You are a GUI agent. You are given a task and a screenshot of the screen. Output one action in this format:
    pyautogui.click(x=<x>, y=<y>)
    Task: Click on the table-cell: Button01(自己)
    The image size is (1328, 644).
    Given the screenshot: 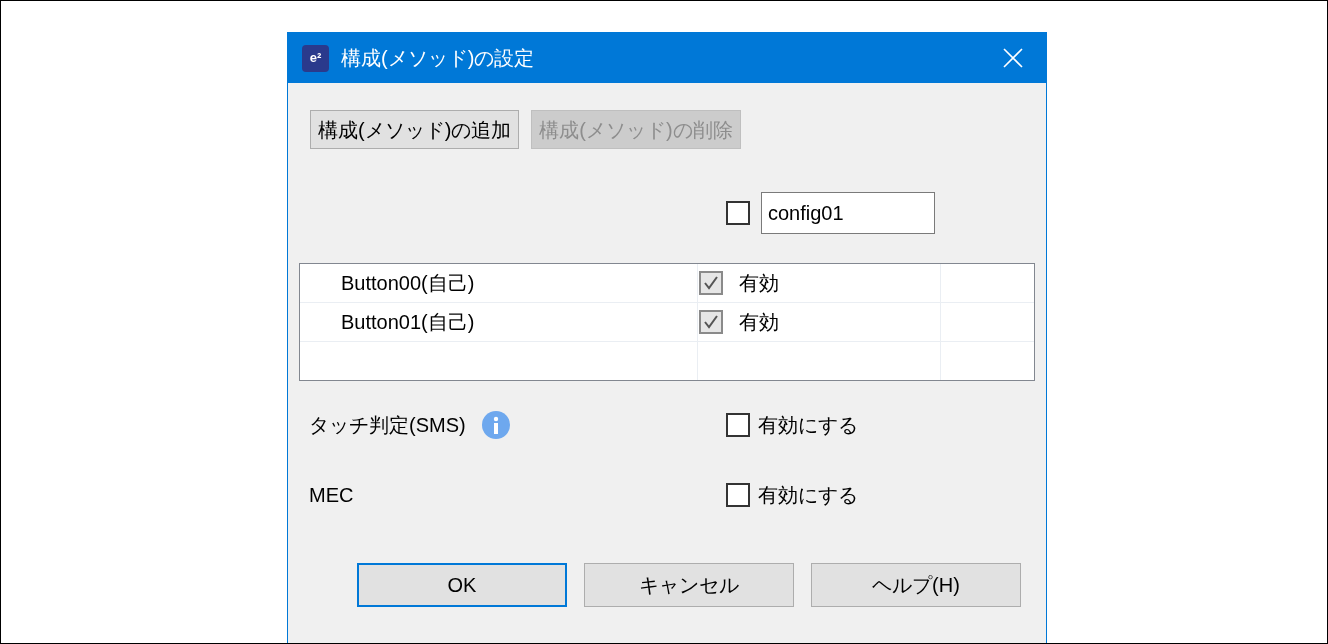 What is the action you would take?
    pyautogui.click(x=499, y=322)
    